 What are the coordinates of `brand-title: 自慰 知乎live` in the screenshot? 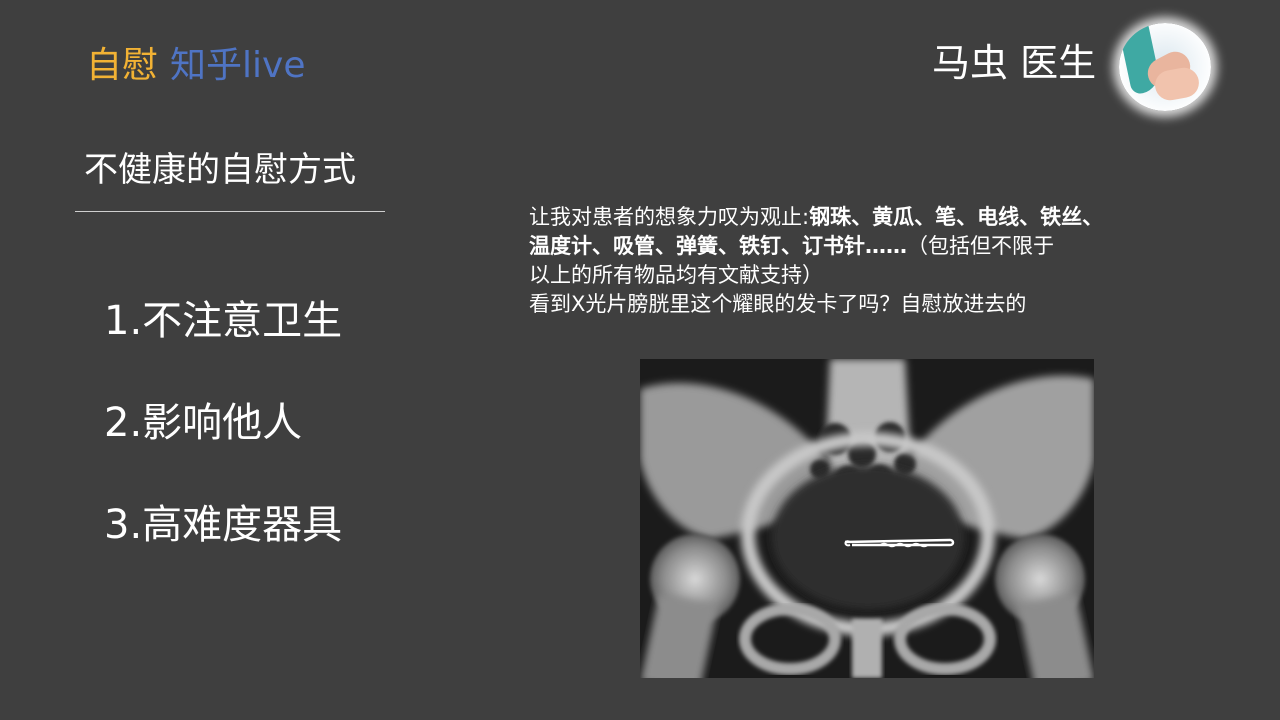 It's located at (195, 66).